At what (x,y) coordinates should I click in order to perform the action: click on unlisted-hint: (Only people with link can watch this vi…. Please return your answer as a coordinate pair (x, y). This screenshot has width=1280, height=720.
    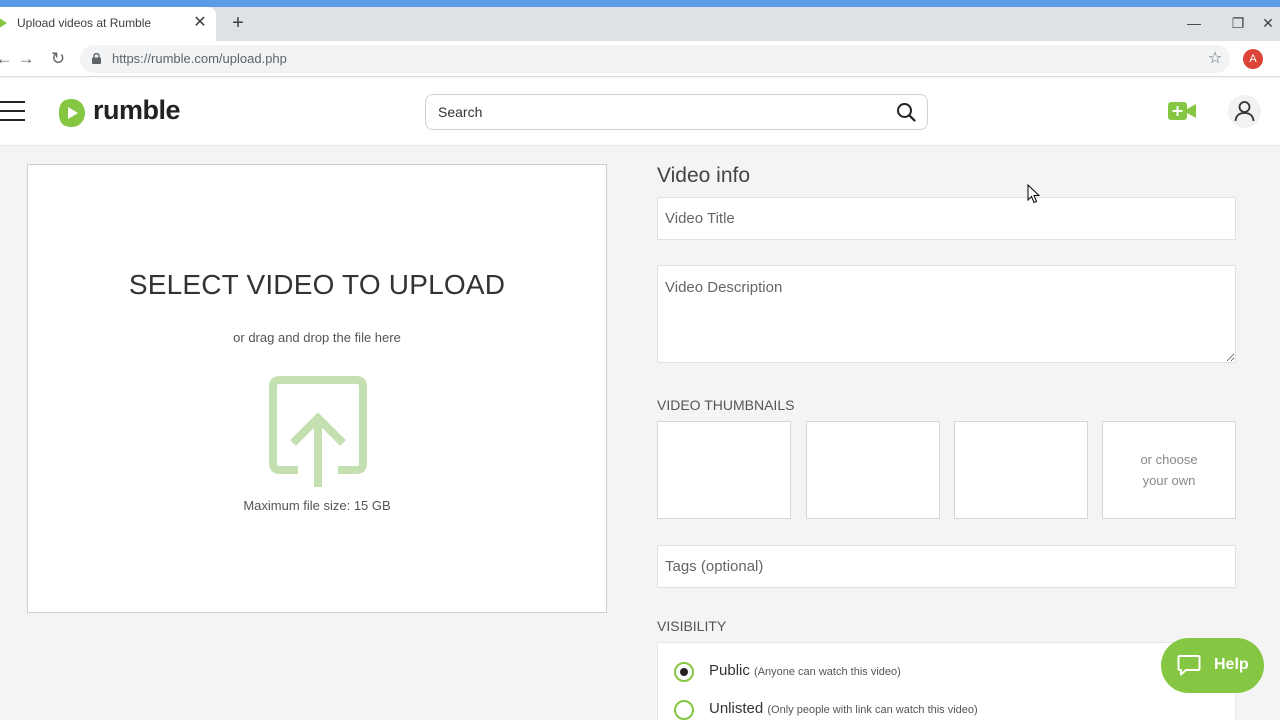
    Looking at the image, I should click on (872, 710).